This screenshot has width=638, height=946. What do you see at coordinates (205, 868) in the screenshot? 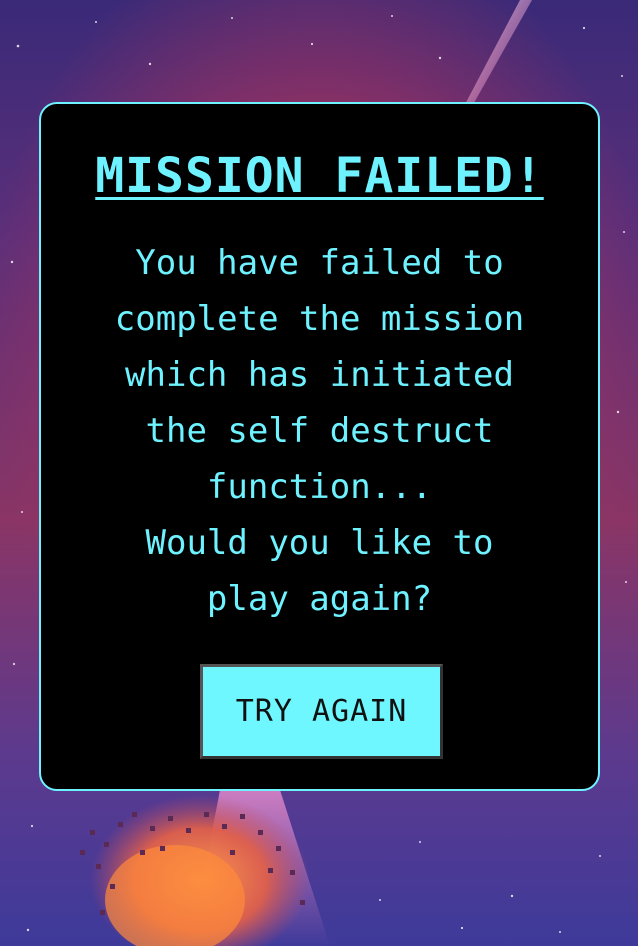
I see `explosion-debris-icon` at bounding box center [205, 868].